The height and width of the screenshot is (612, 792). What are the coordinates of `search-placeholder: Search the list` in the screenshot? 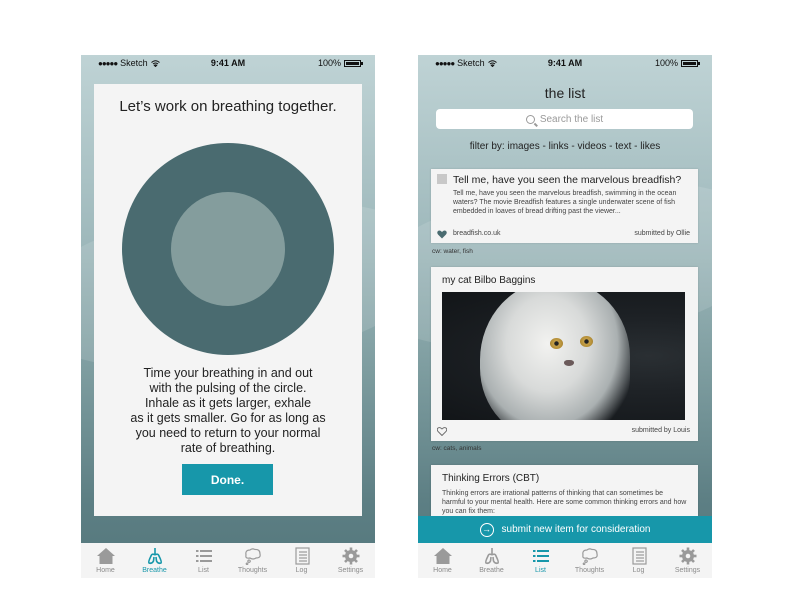 It's located at (571, 119).